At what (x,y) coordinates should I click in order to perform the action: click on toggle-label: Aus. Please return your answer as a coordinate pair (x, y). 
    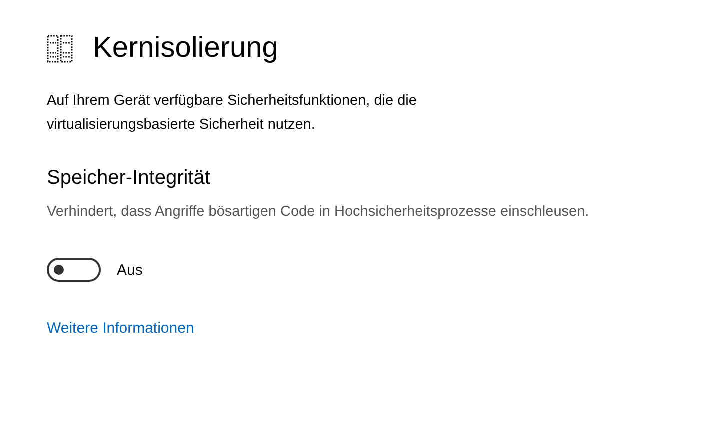
    Looking at the image, I should click on (130, 270).